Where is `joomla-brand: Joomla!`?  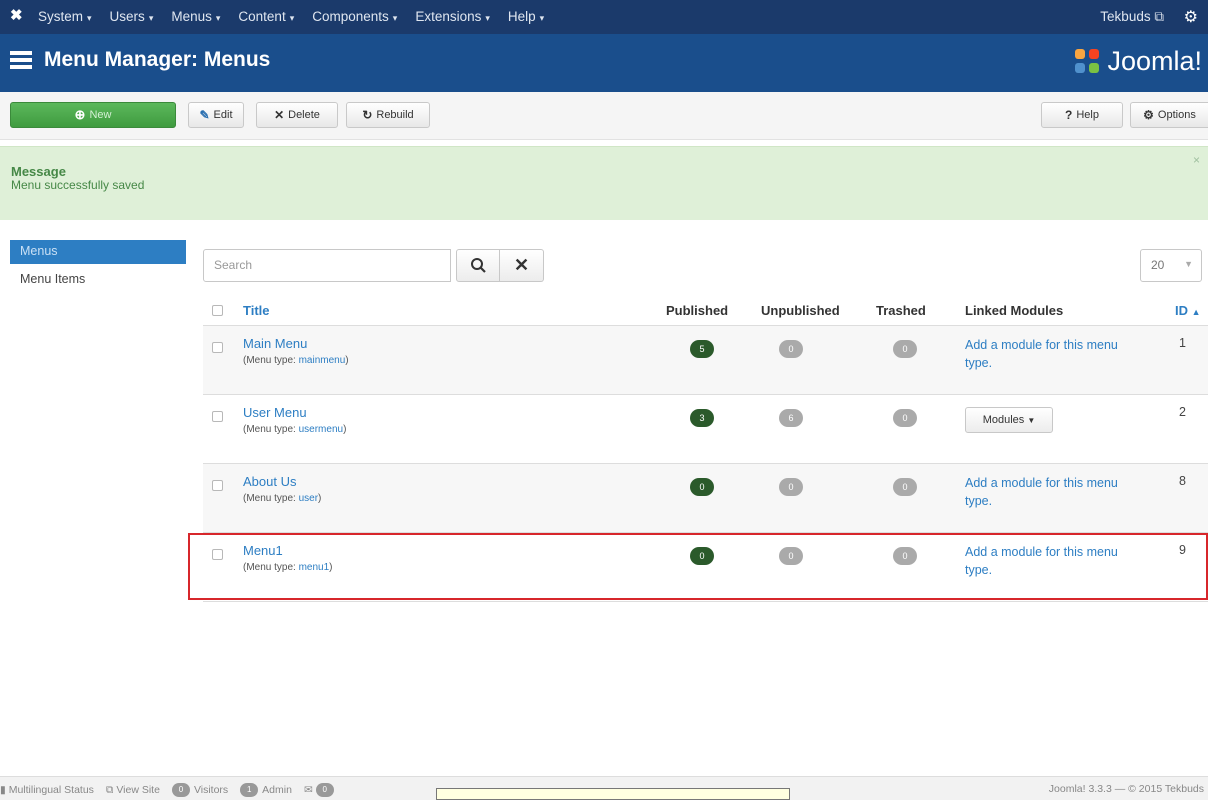 joomla-brand: Joomla! is located at coordinates (1138, 61).